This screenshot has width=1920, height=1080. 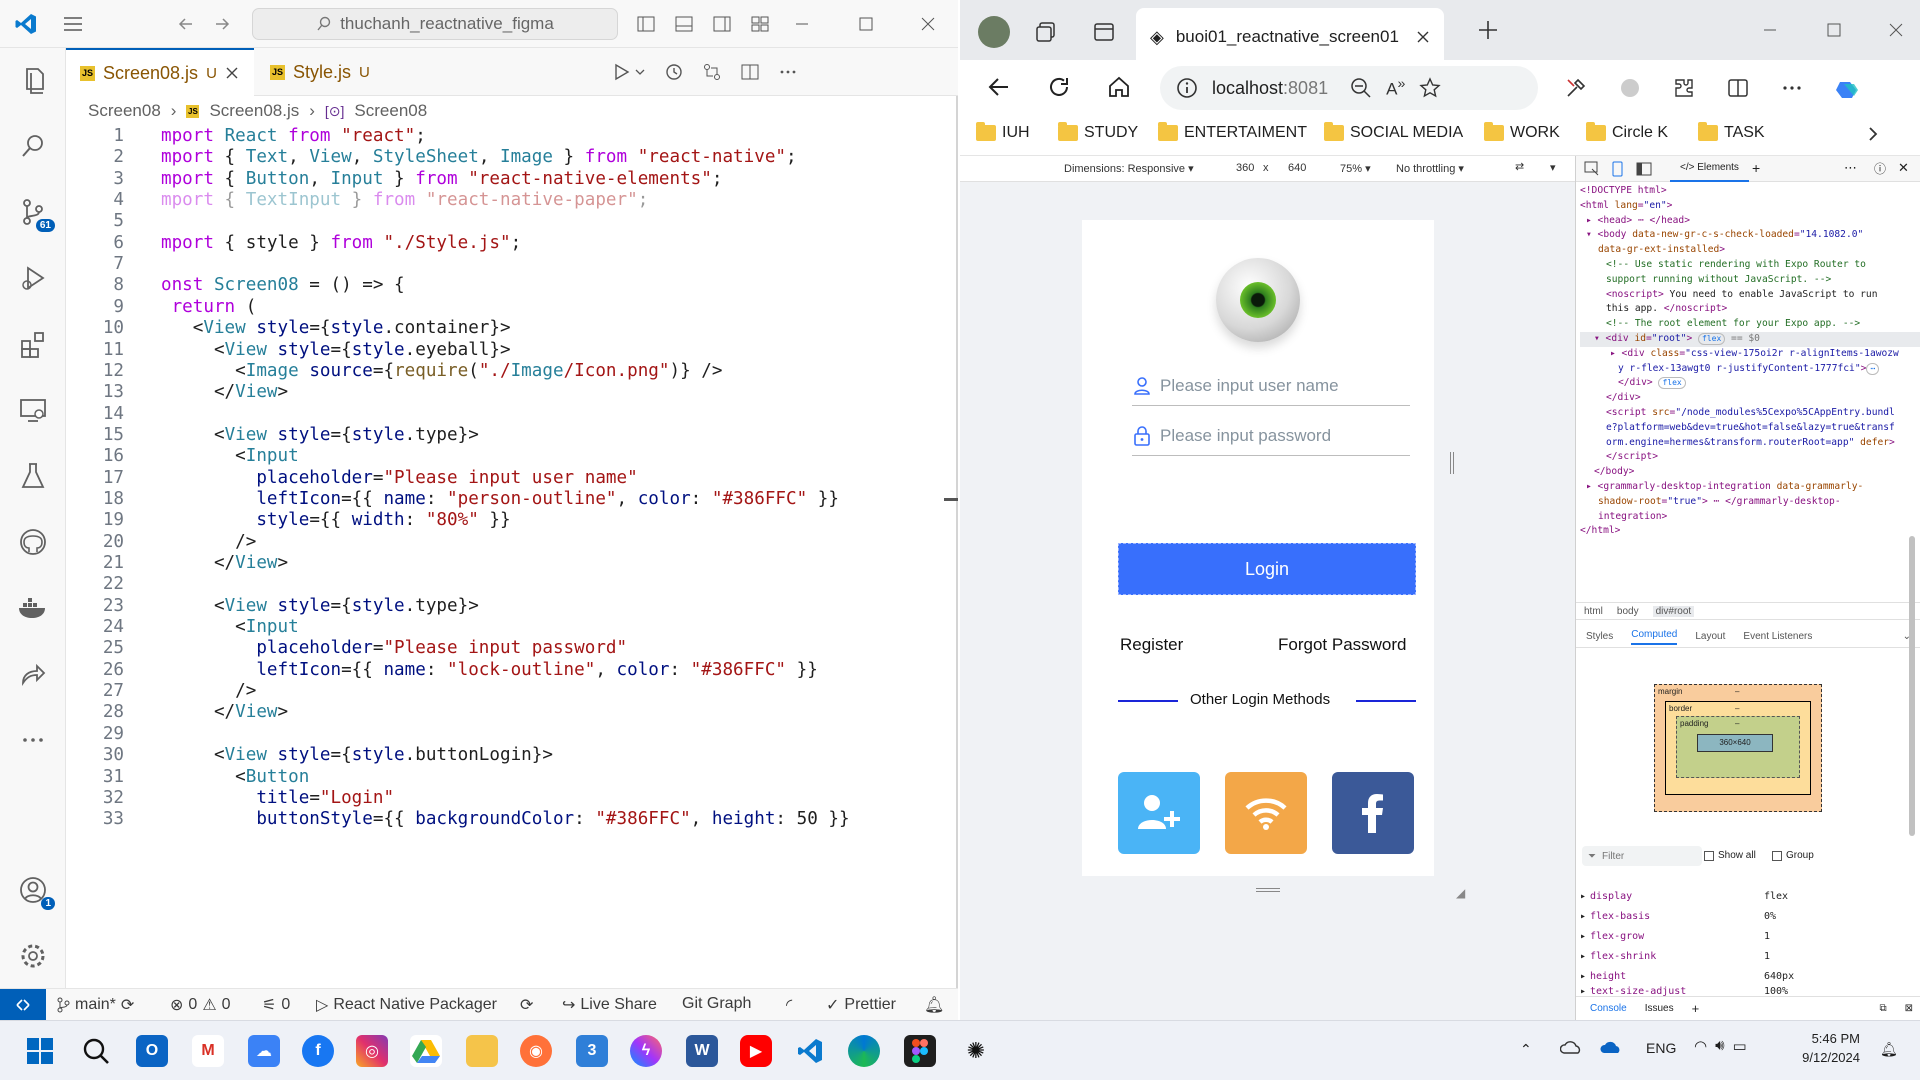 I want to click on ports-indicator: ⚟ 0, so click(x=276, y=1005).